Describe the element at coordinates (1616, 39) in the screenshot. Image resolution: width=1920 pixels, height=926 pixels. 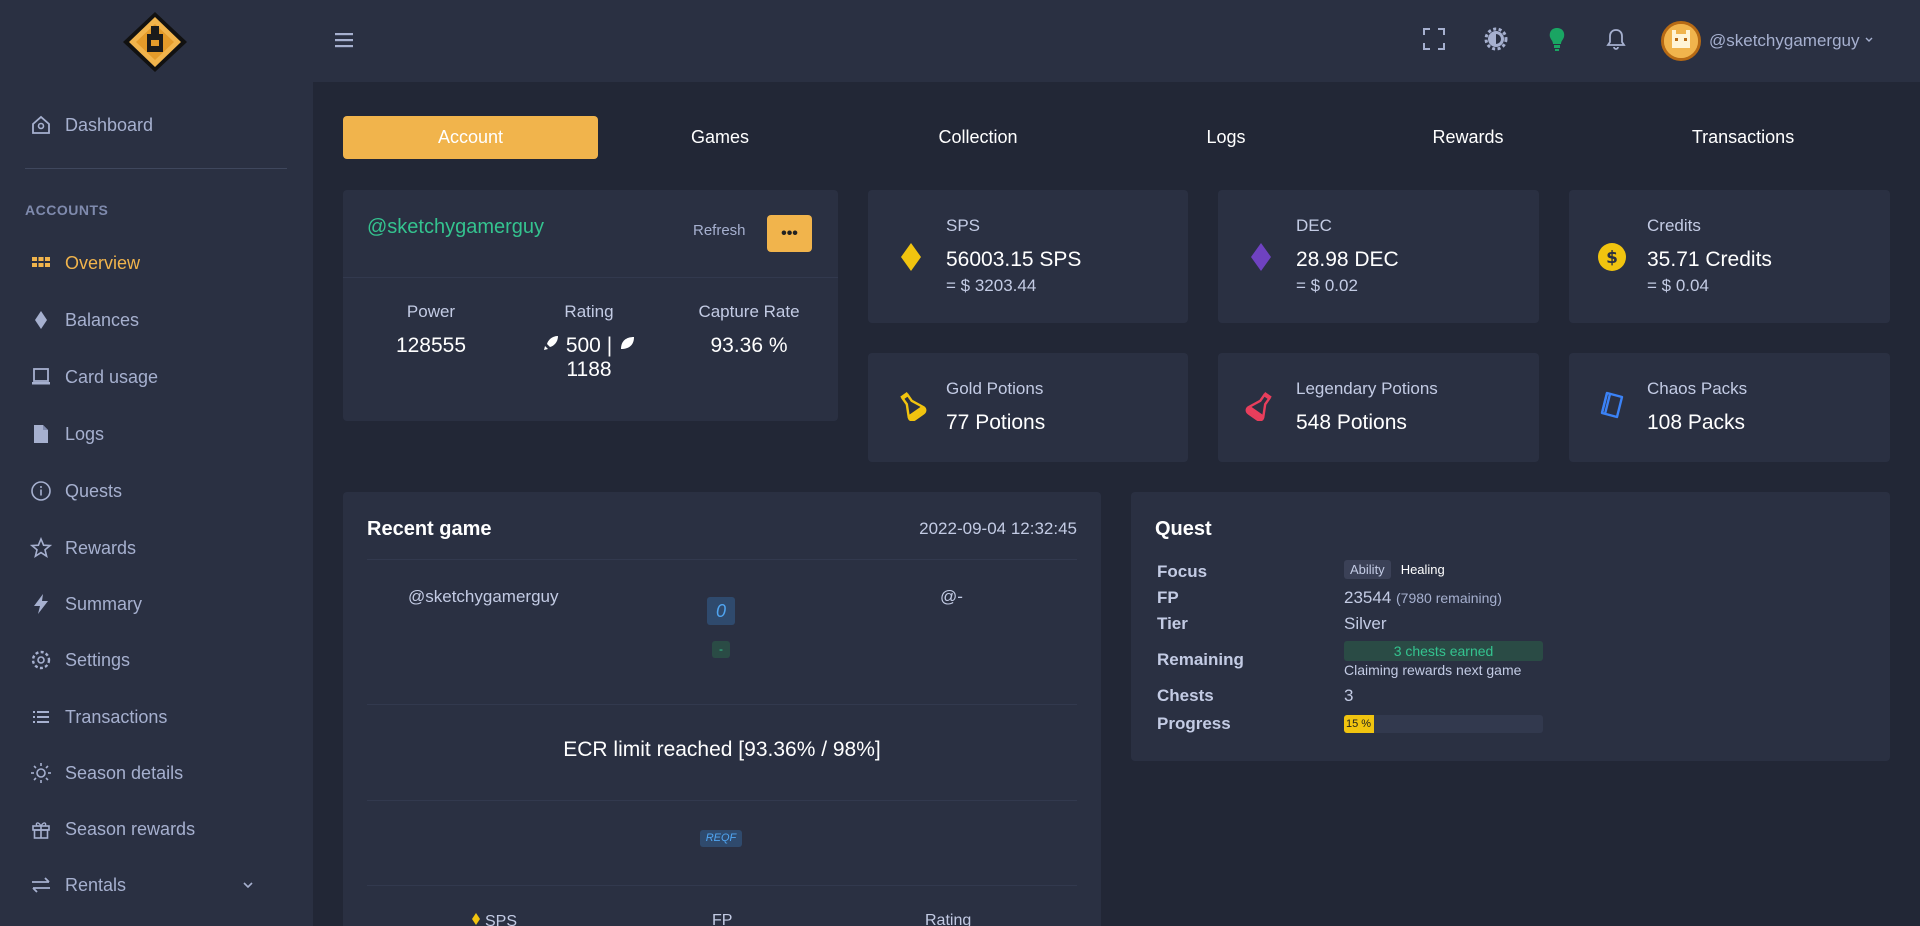
I see `bell-icon` at that location.